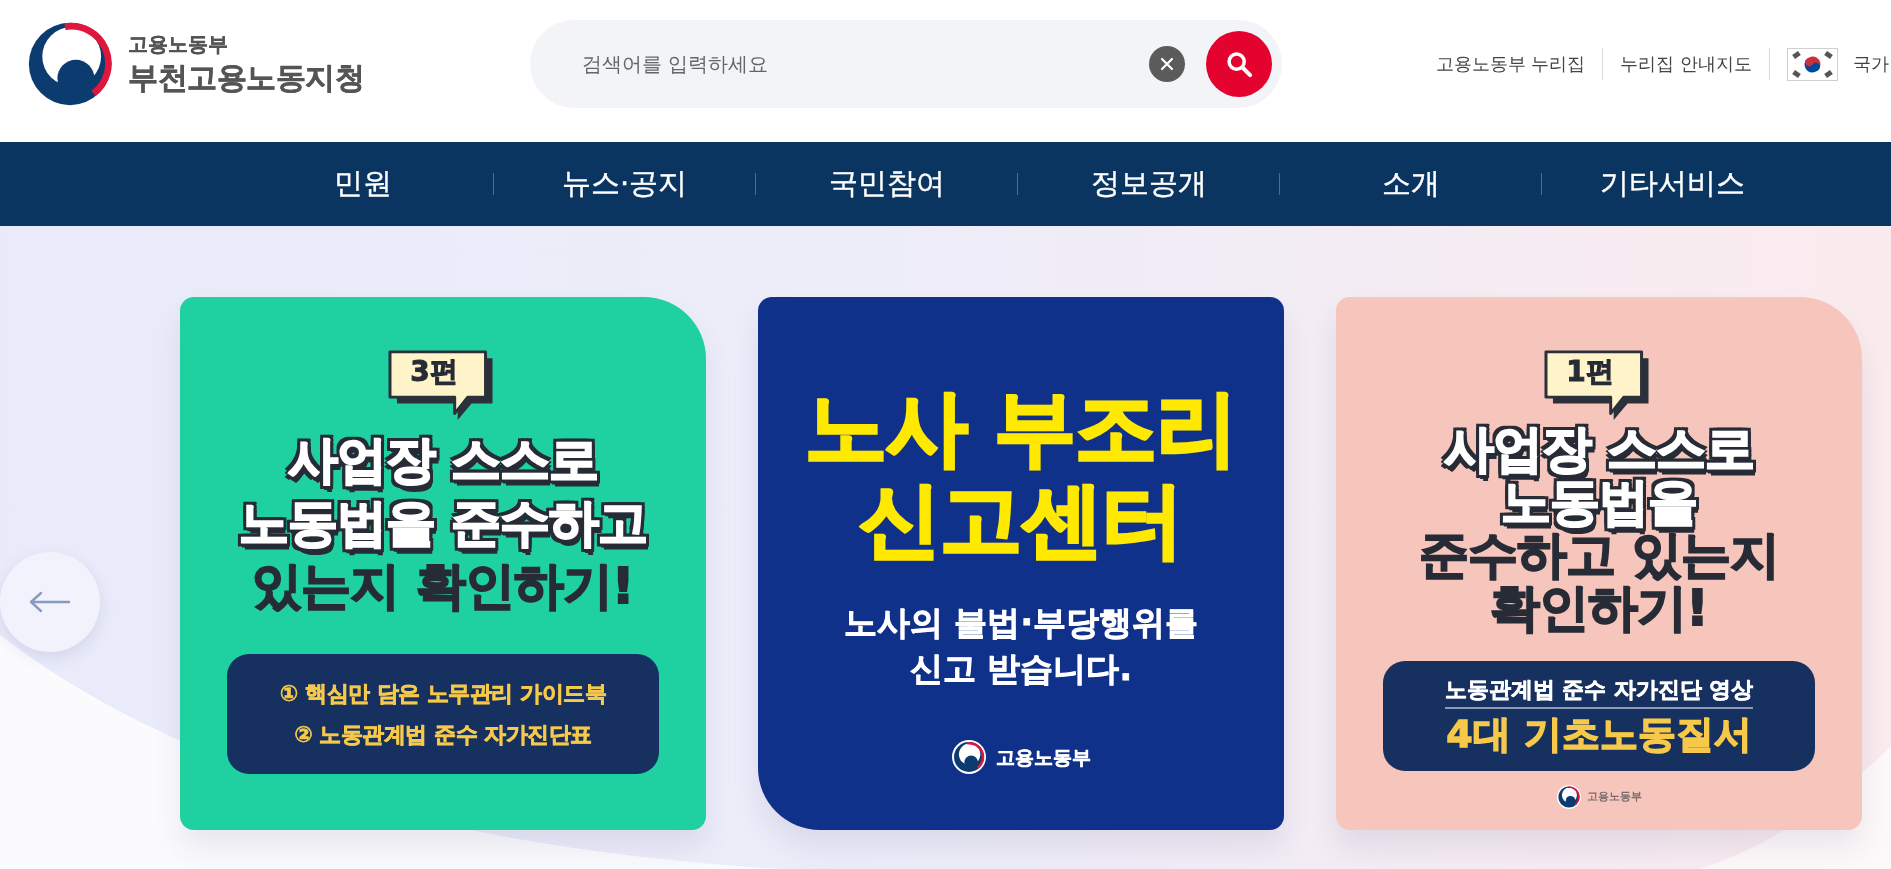  I want to click on flag-icon, so click(1812, 64).